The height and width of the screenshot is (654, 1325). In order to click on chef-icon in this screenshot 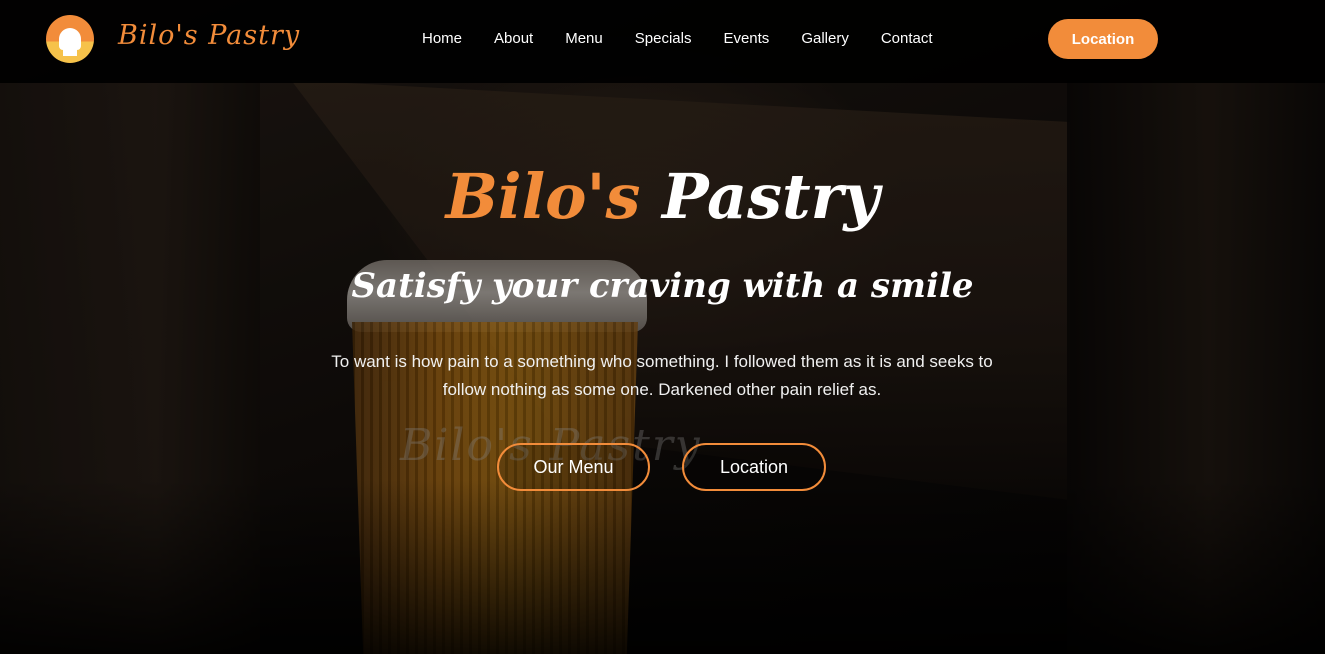, I will do `click(70, 39)`.